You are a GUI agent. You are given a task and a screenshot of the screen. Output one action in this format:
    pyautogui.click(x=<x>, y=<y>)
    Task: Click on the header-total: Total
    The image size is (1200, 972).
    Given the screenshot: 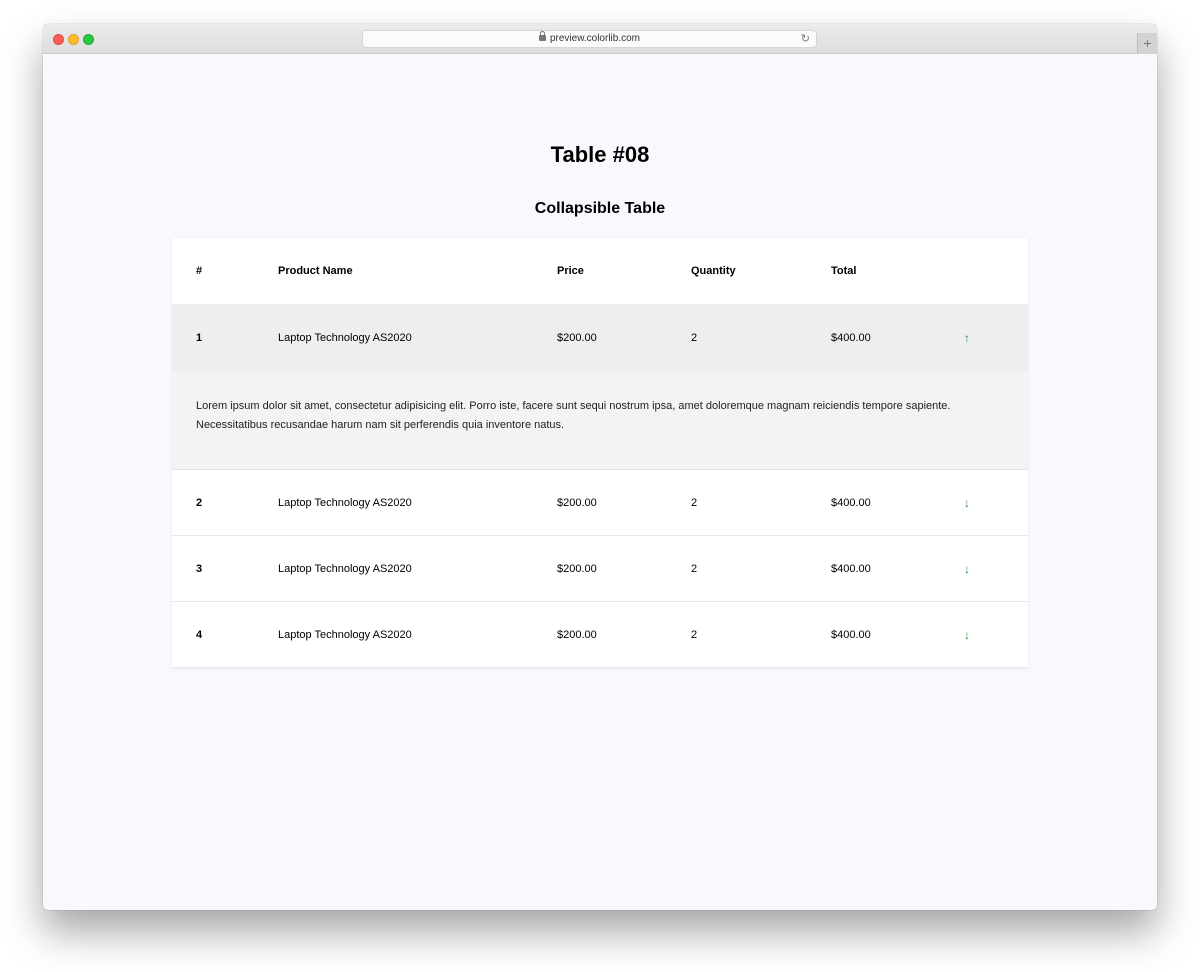 What is the action you would take?
    pyautogui.click(x=844, y=271)
    